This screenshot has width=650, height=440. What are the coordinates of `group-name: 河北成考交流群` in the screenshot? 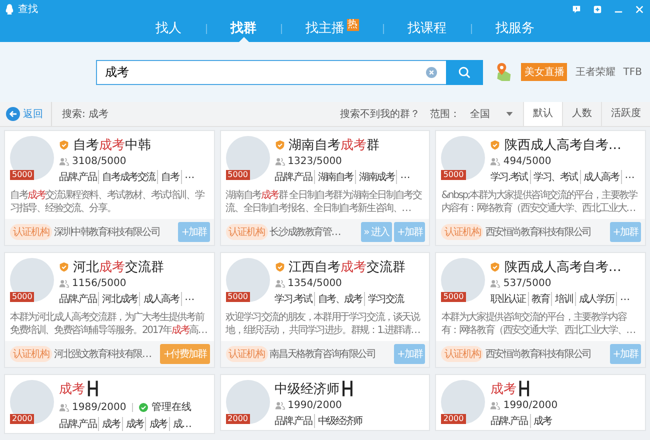 It's located at (118, 267).